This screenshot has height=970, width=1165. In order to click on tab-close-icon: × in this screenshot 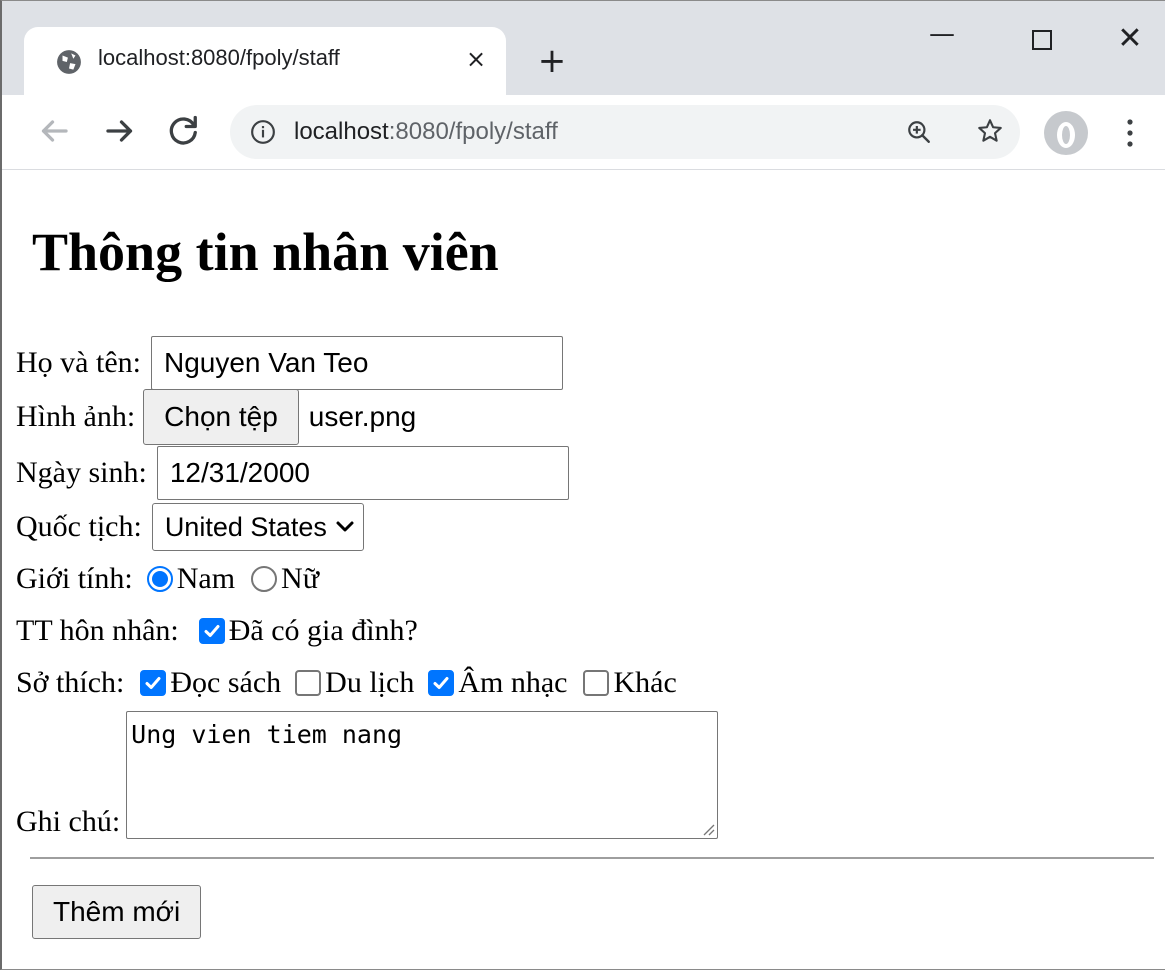, I will do `click(476, 59)`.